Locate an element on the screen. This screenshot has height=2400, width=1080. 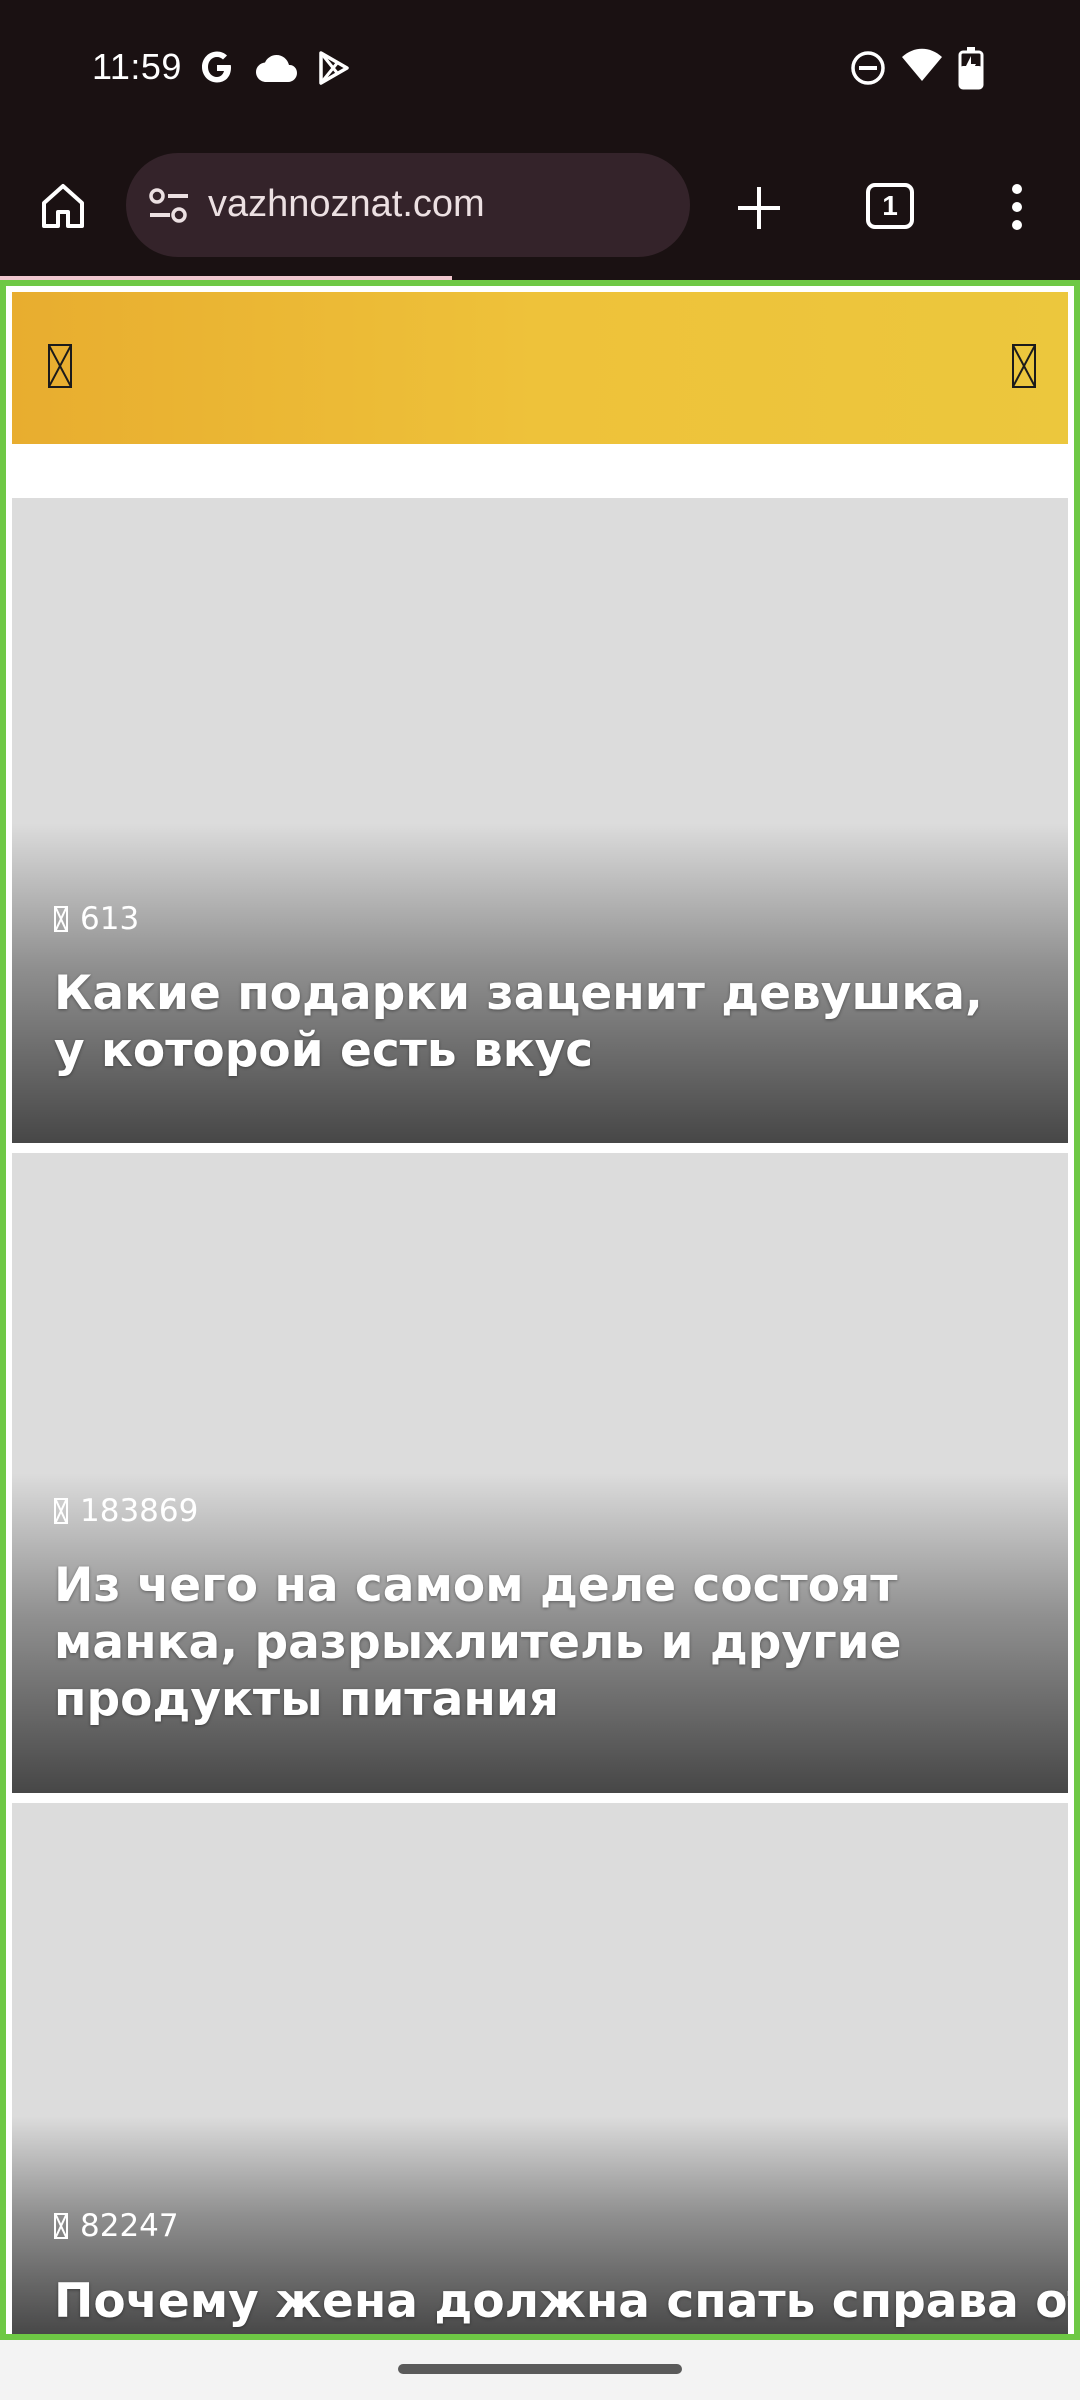
menu-icon is located at coordinates (60, 366).